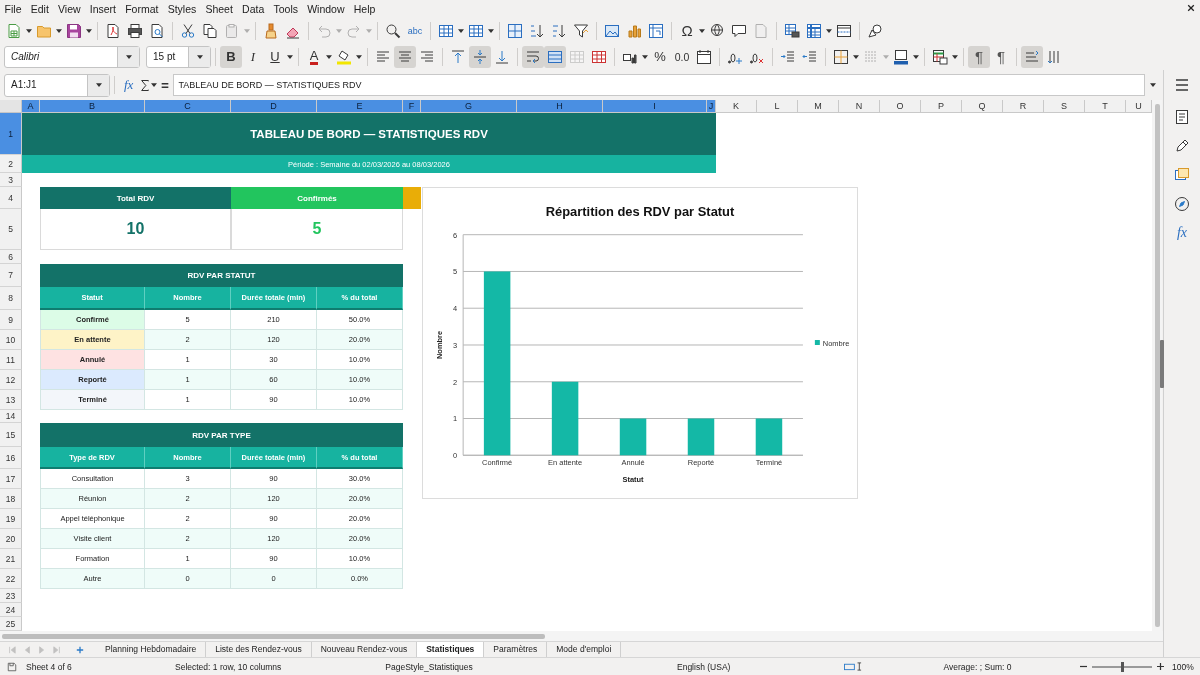 The height and width of the screenshot is (675, 1200). I want to click on sheet-tab: Statistiques, so click(451, 649).